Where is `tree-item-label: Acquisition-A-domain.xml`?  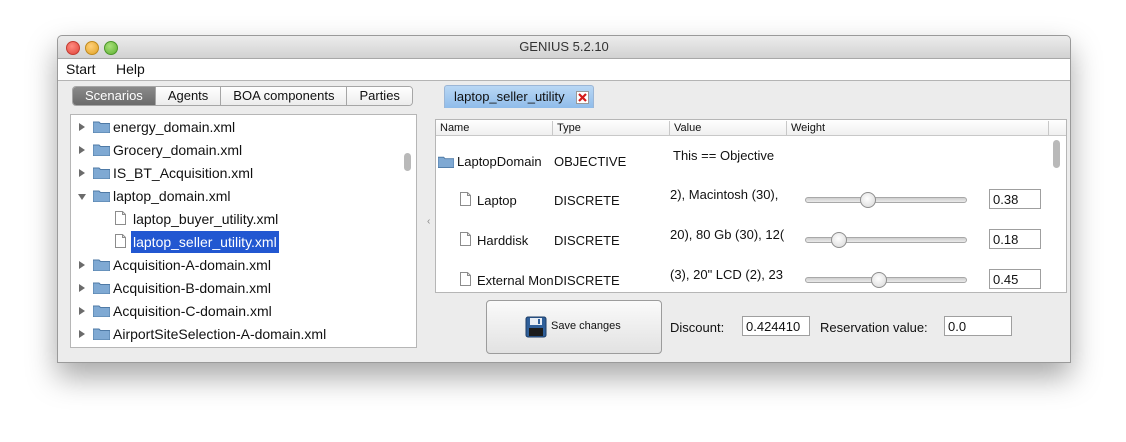
tree-item-label: Acquisition-A-domain.xml is located at coordinates (192, 265).